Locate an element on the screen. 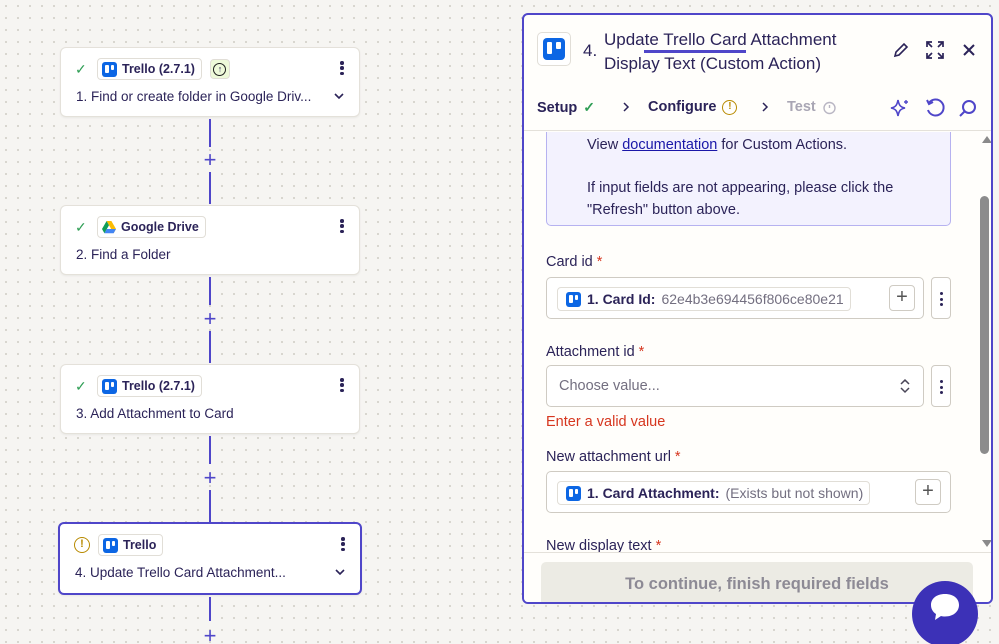 The height and width of the screenshot is (644, 999). step-title: 3. Add Attachment to Card is located at coordinates (155, 413).